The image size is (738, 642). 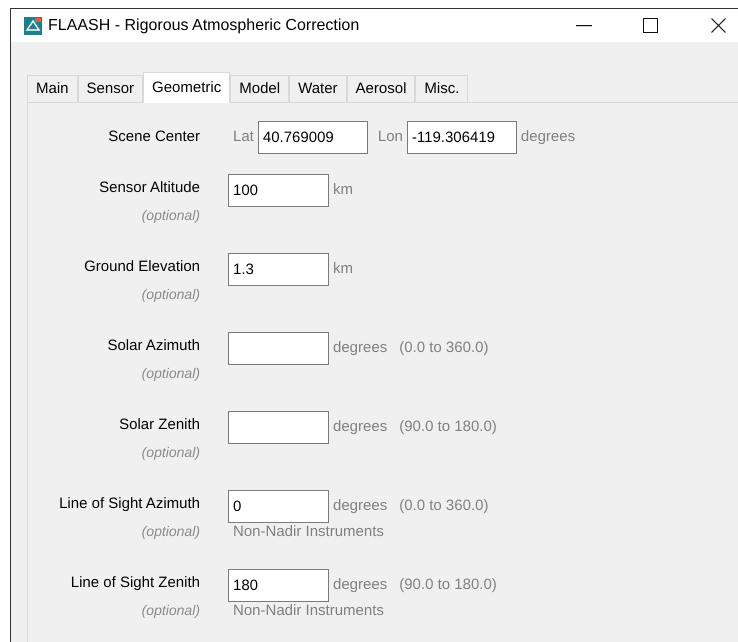 What do you see at coordinates (278, 506) in the screenshot?
I see `input-field: 0` at bounding box center [278, 506].